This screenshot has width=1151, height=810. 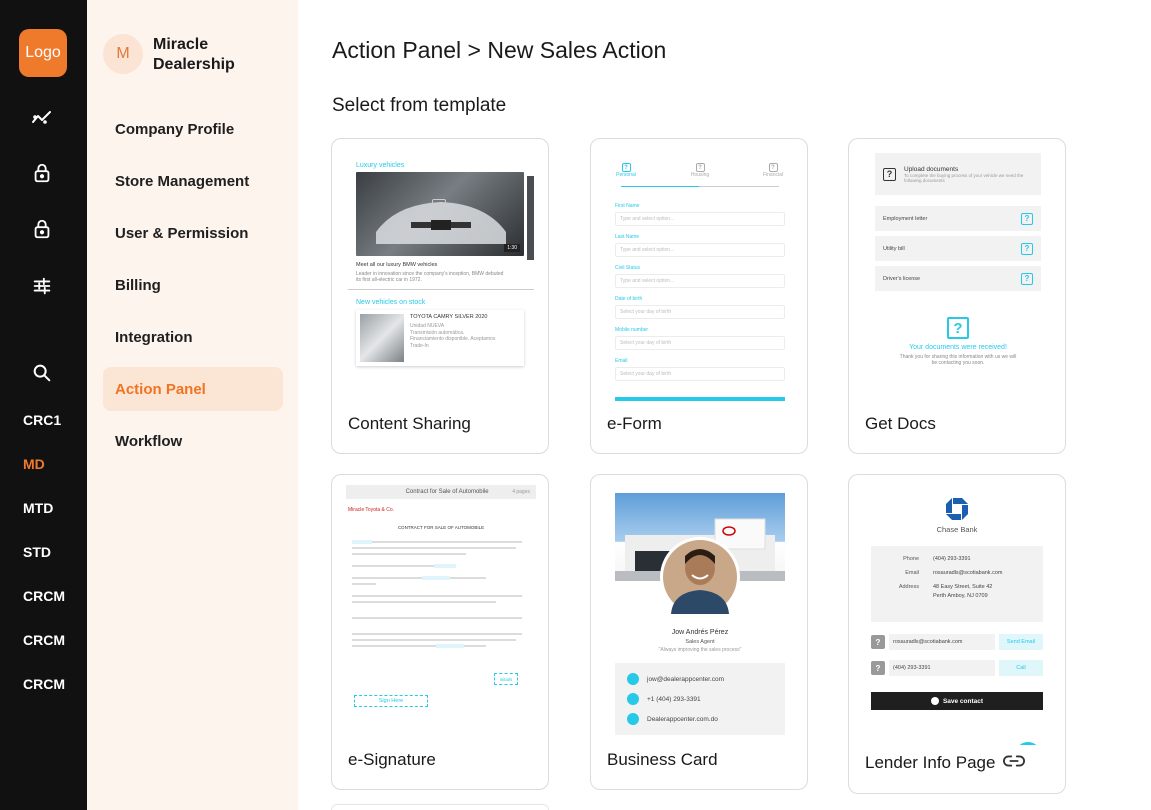 I want to click on phone-action-icon: ?, so click(x=878, y=668).